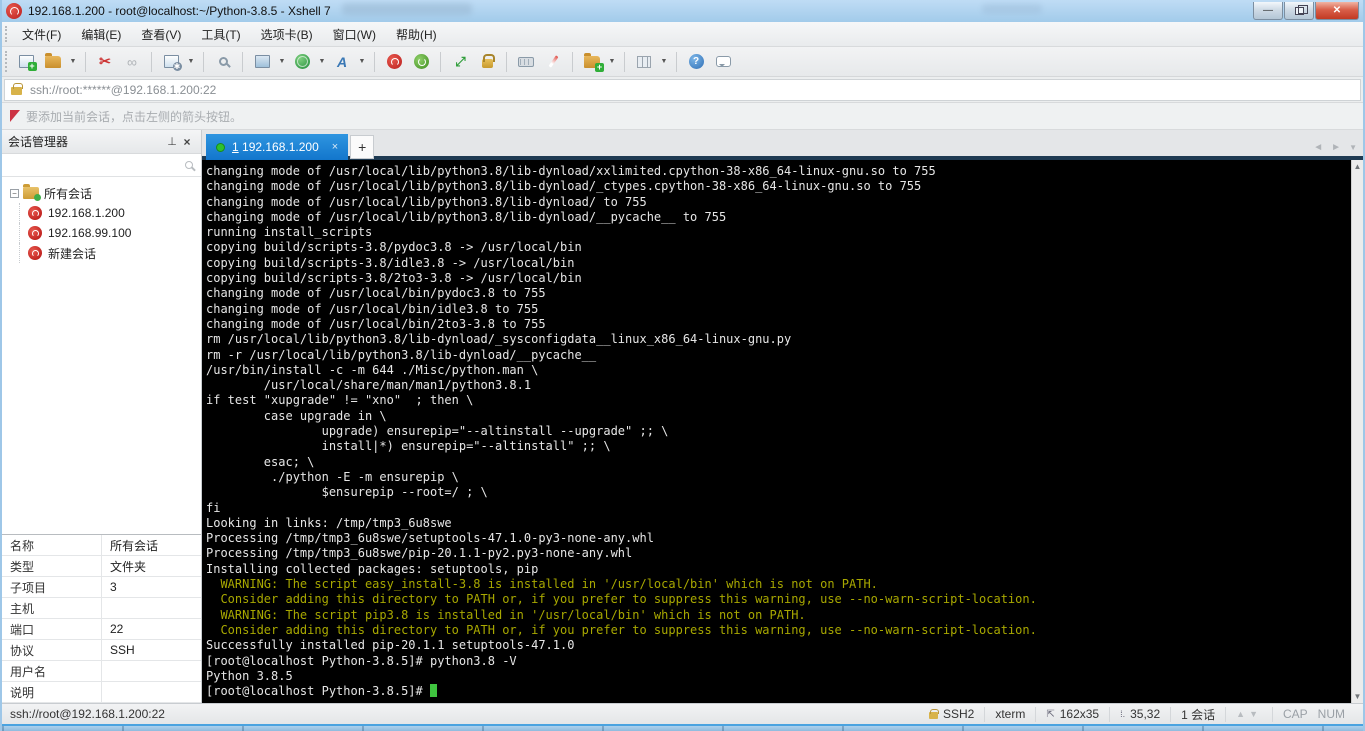  I want to click on property-value: 3, so click(113, 587).